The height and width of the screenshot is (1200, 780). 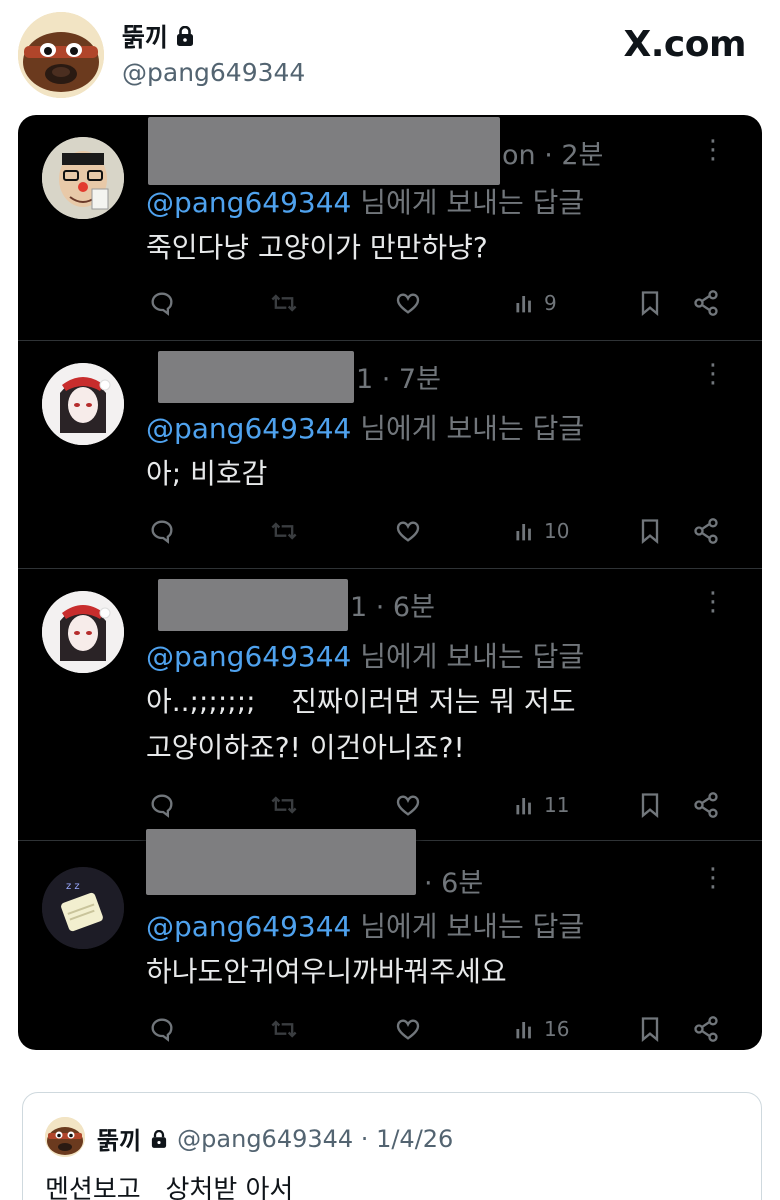 I want to click on reply-text-line-2: 고양이하죠?! 이건아니죠?!, so click(x=305, y=747).